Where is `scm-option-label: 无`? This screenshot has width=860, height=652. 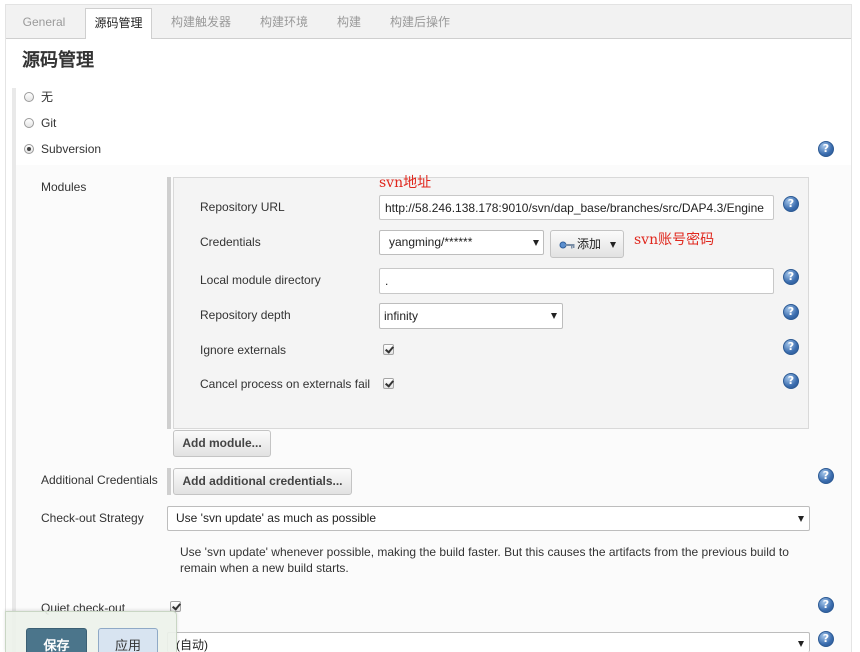 scm-option-label: 无 is located at coordinates (47, 97).